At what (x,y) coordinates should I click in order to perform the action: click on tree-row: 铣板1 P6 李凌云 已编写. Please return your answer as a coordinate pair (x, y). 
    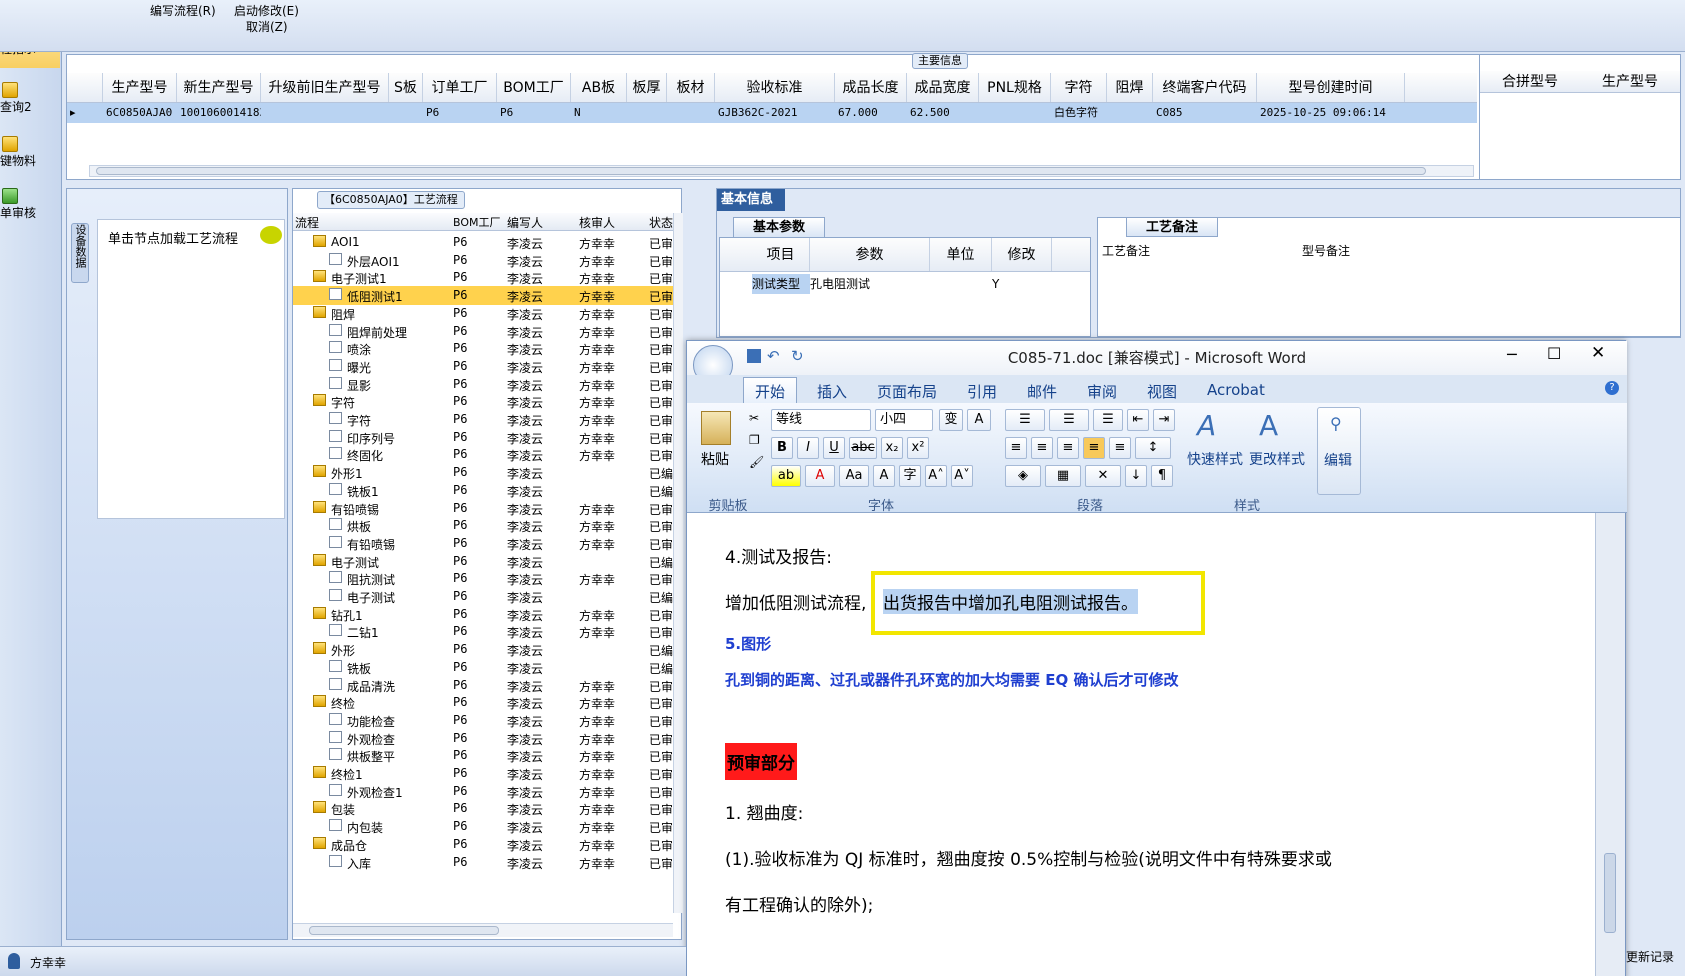
    Looking at the image, I should click on (483, 490).